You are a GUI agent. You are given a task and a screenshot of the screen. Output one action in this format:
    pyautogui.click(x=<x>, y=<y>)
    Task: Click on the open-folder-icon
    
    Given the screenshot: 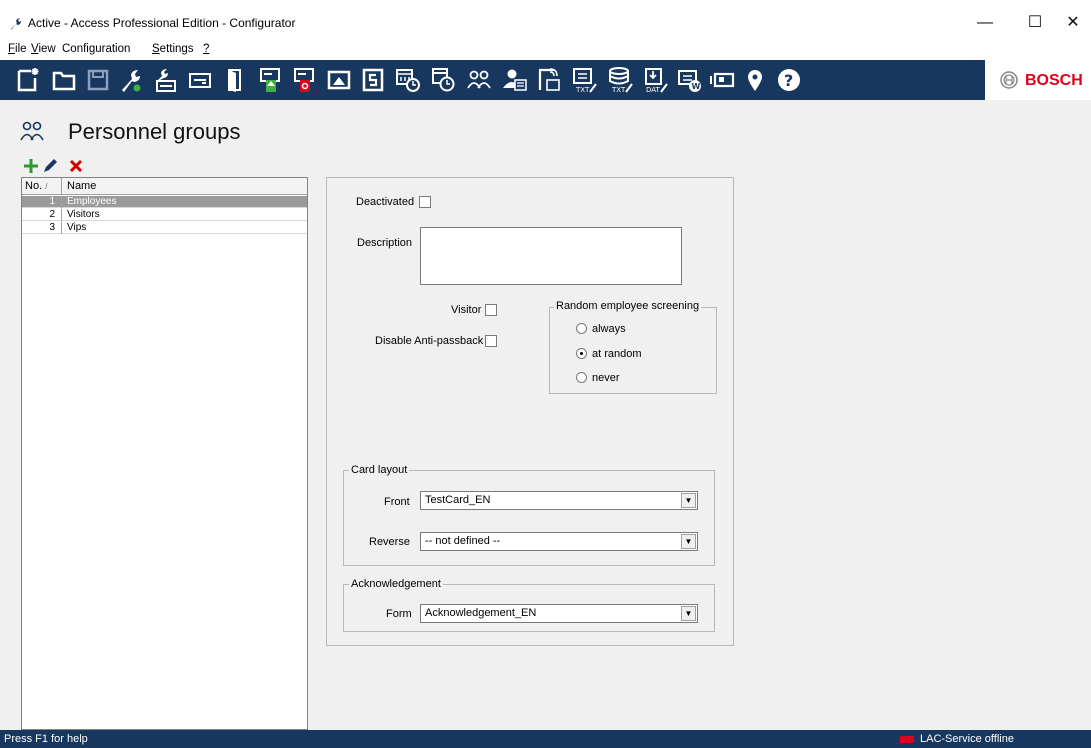 What is the action you would take?
    pyautogui.click(x=64, y=80)
    